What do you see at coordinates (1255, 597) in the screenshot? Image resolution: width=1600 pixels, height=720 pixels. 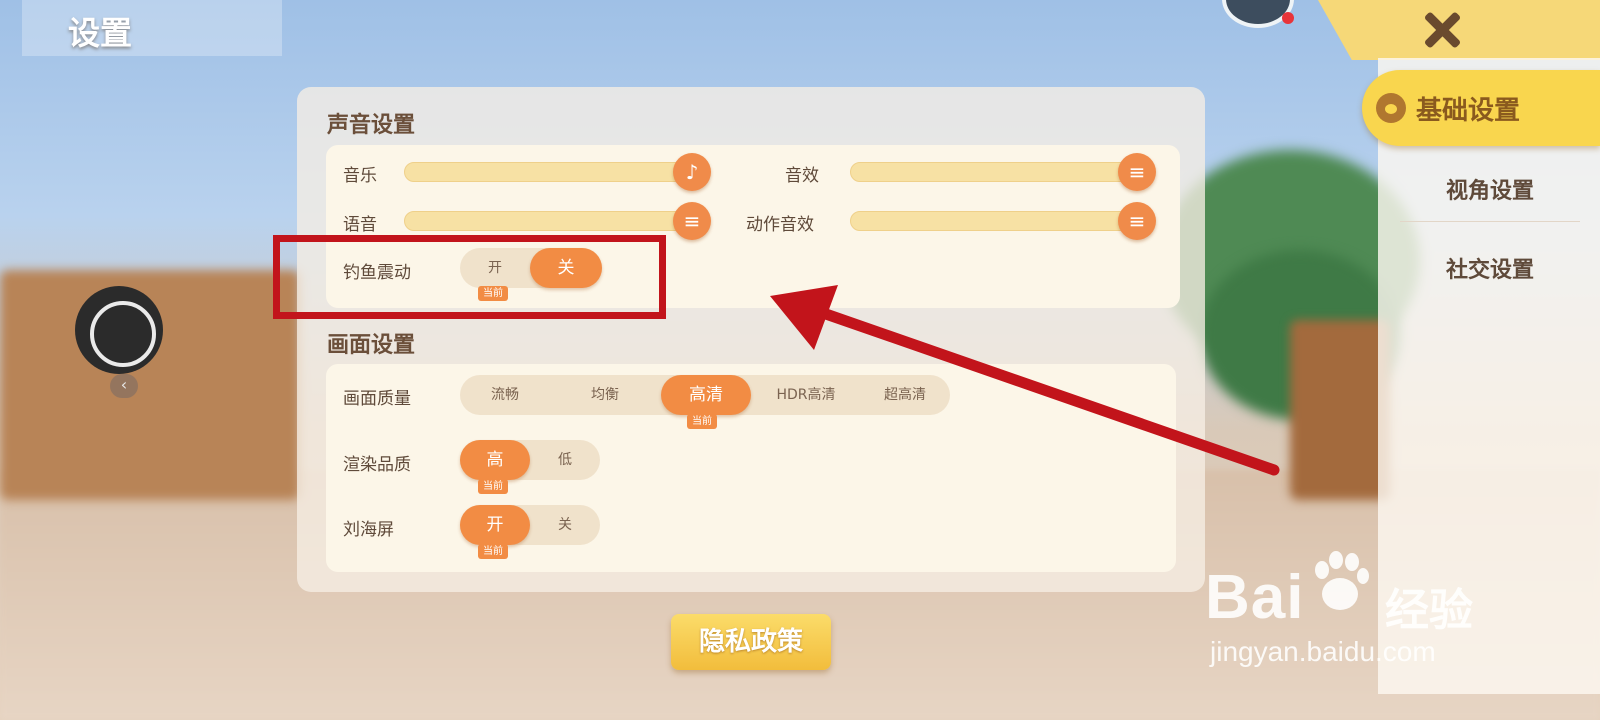 I see `watermark-brand: Bai` at bounding box center [1255, 597].